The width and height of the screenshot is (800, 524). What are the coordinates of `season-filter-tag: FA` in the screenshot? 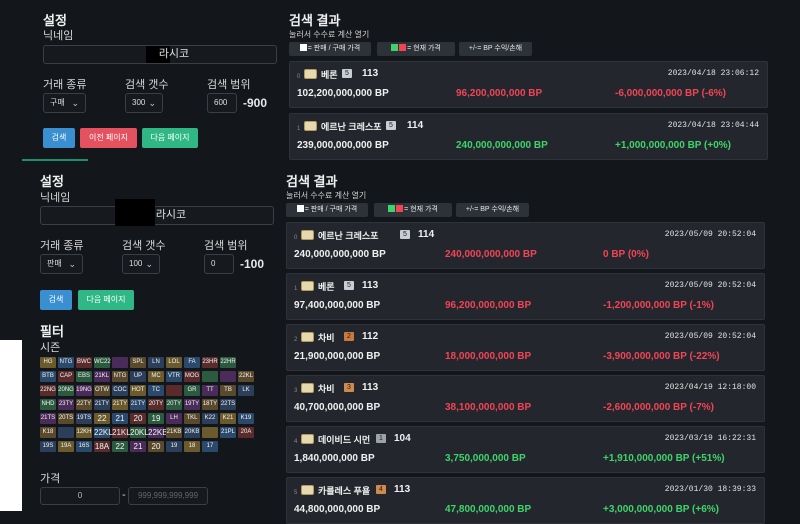 It's located at (192, 362).